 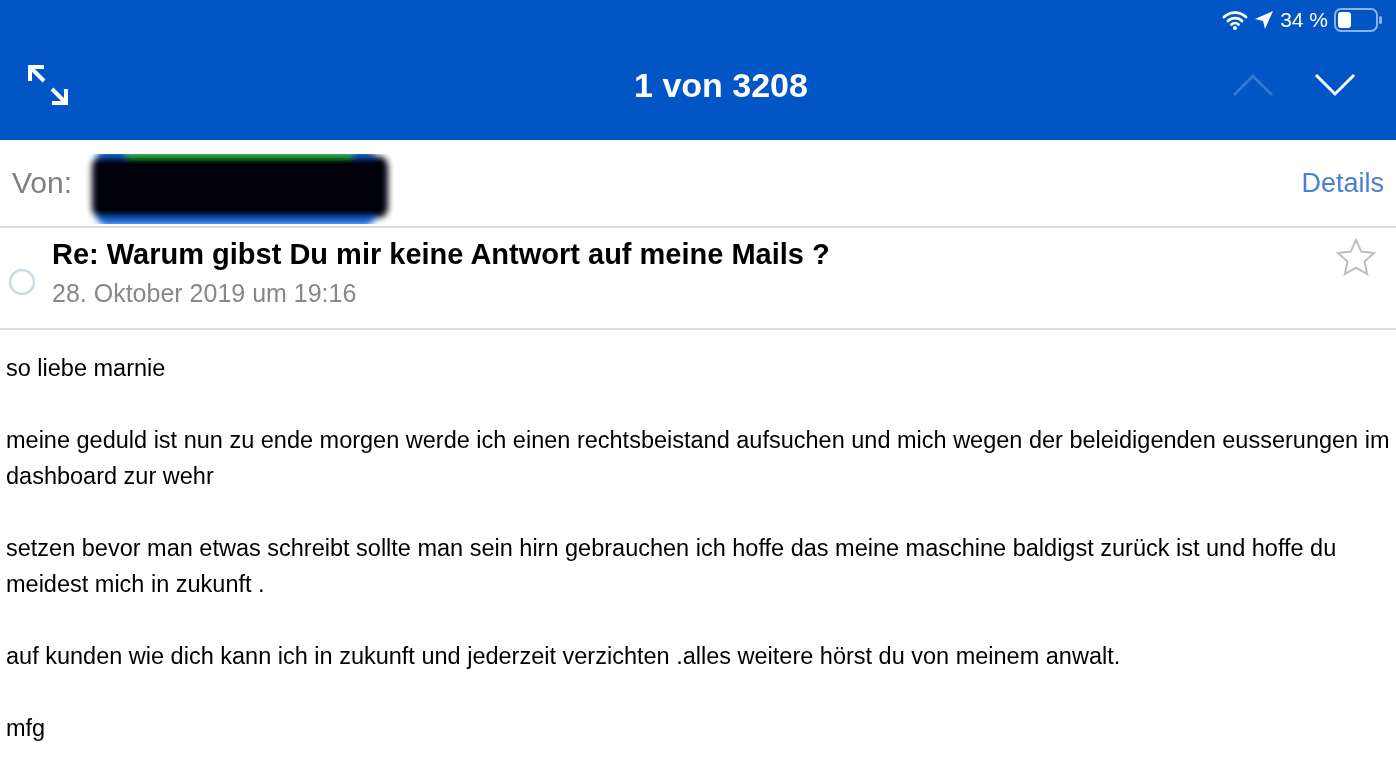 I want to click on location-arrow-icon, so click(x=1264, y=20).